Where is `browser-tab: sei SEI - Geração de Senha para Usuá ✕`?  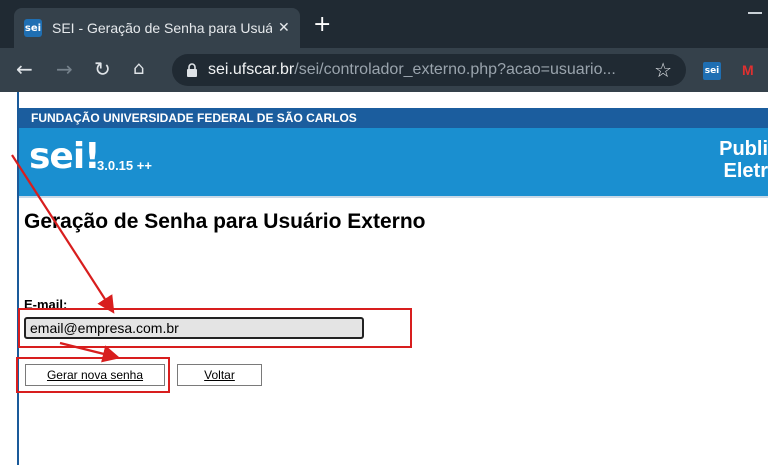
browser-tab: sei SEI - Geração de Senha para Usuá ✕ is located at coordinates (157, 28).